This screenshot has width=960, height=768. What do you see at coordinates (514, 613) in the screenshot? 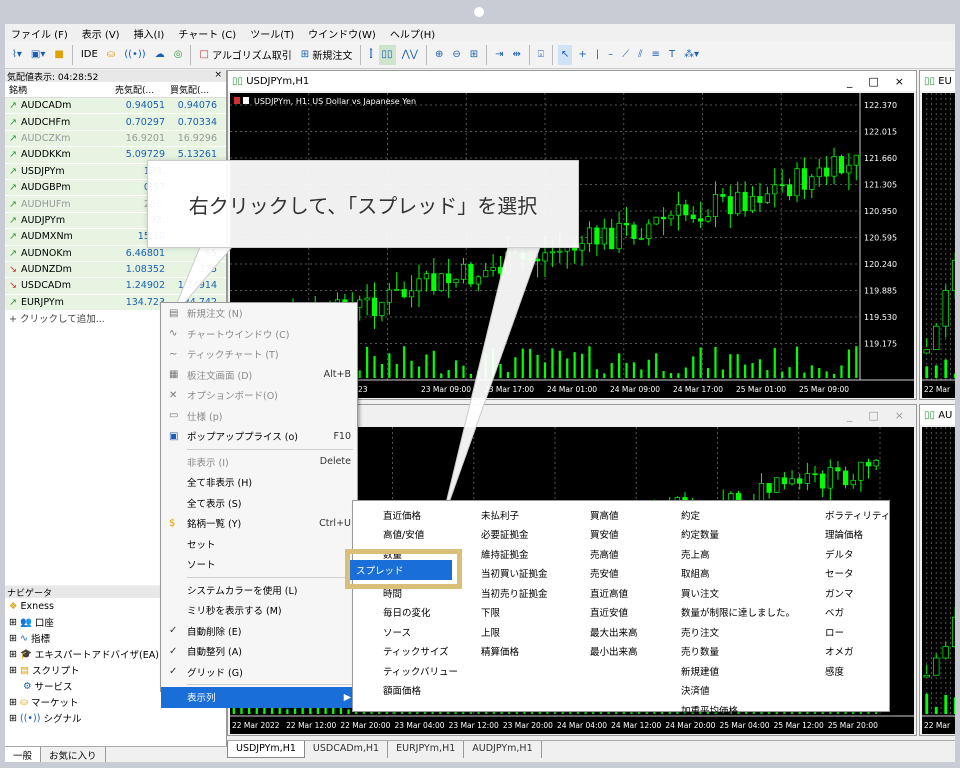
I see `submenu-item: 下限` at bounding box center [514, 613].